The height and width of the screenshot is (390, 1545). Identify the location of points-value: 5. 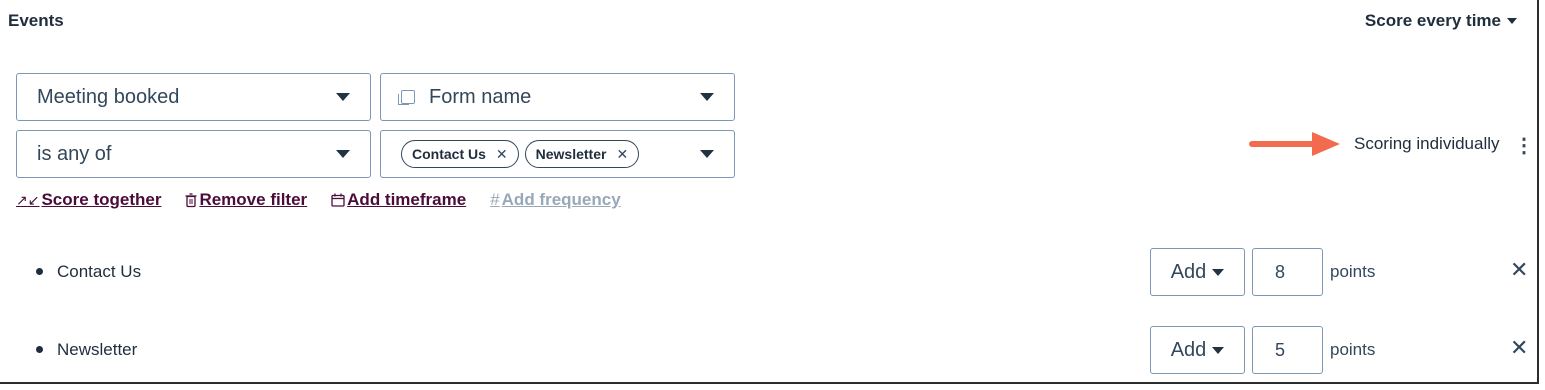
(1280, 349).